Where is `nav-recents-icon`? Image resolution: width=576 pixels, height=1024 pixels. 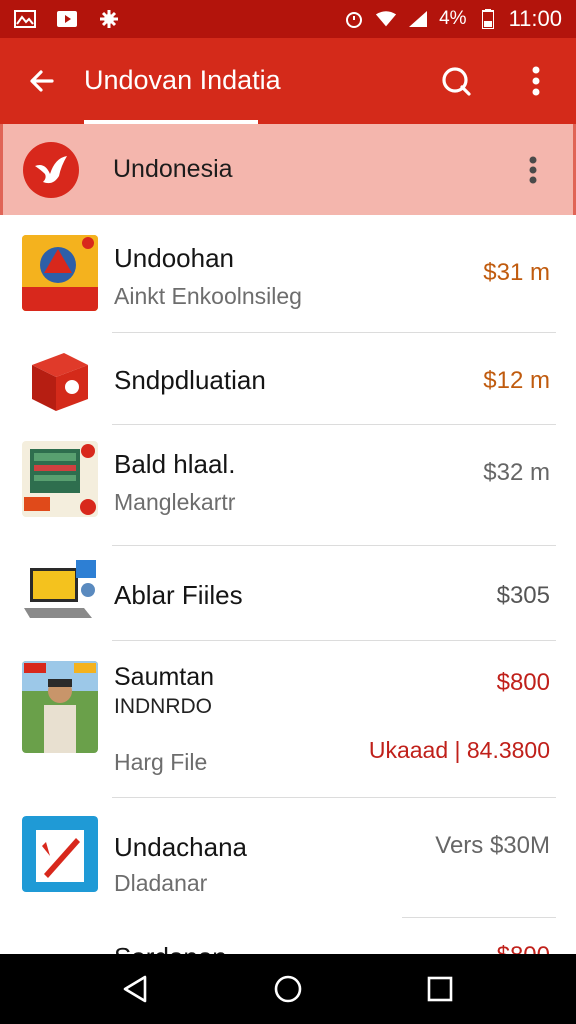 nav-recents-icon is located at coordinates (440, 989).